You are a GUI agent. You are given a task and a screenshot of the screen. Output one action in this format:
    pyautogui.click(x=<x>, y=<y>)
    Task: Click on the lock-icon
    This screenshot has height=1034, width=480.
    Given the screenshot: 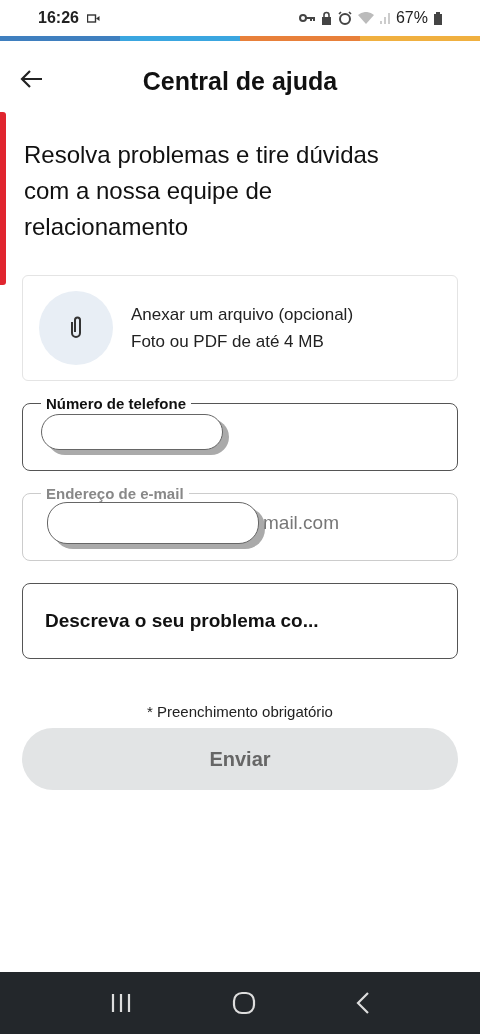 What is the action you would take?
    pyautogui.click(x=326, y=18)
    